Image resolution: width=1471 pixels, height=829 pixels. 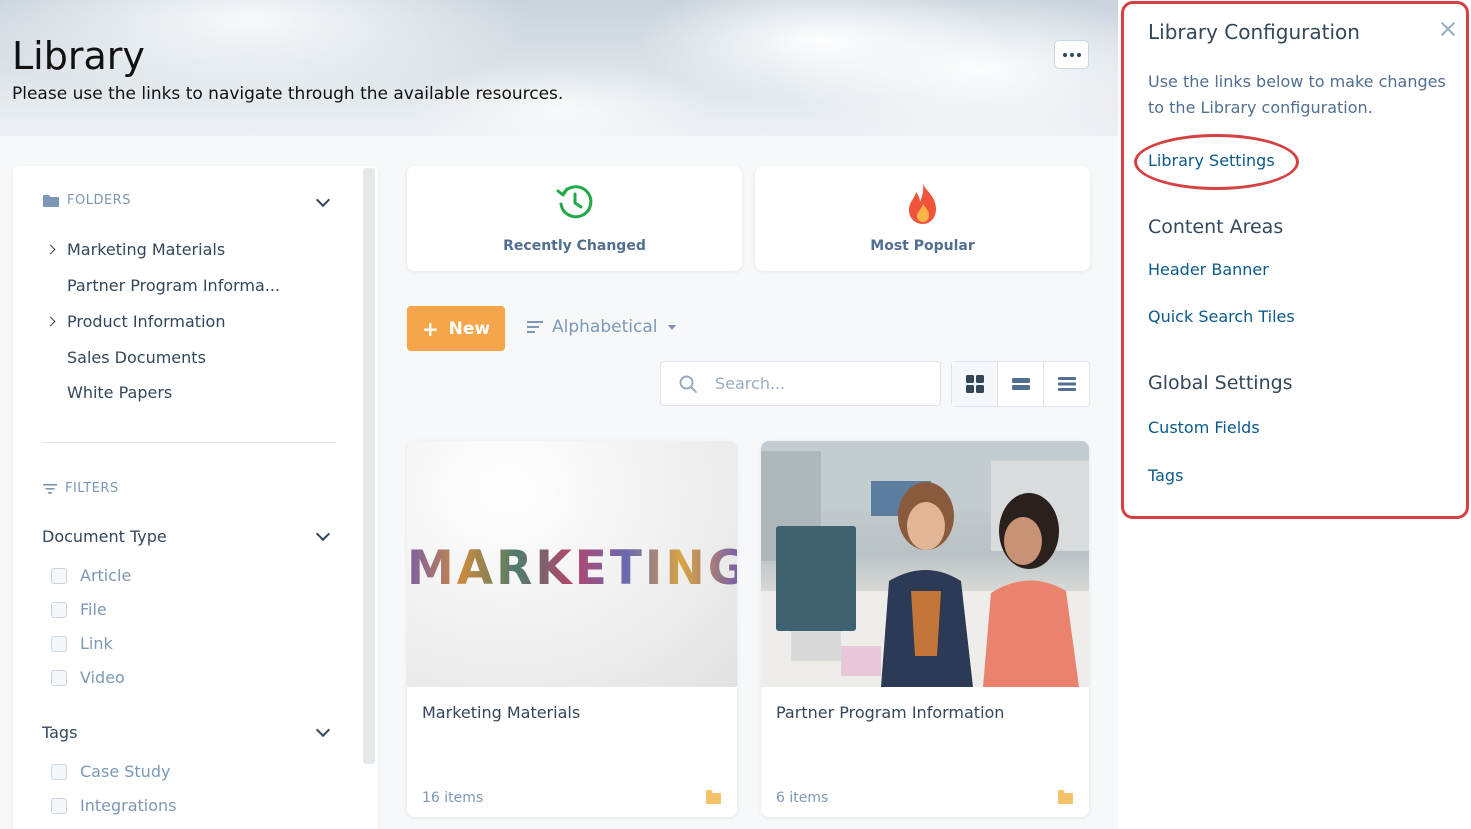 I want to click on filter-label: Link, so click(x=96, y=643).